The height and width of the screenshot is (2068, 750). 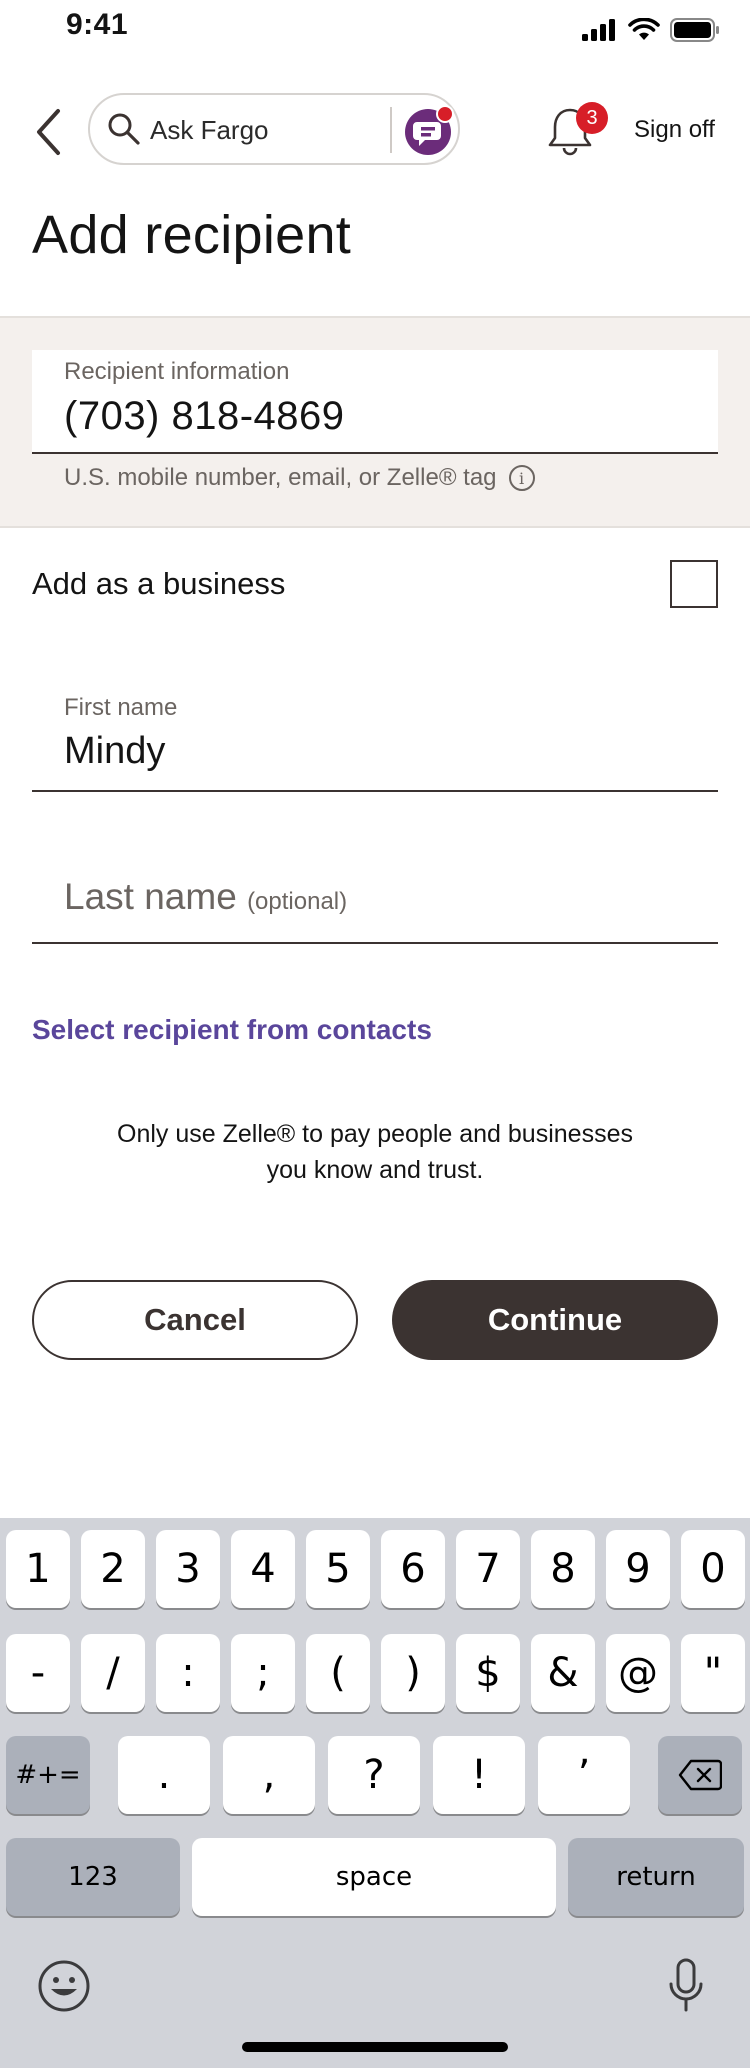 I want to click on key-1: 1, so click(x=38, y=1569).